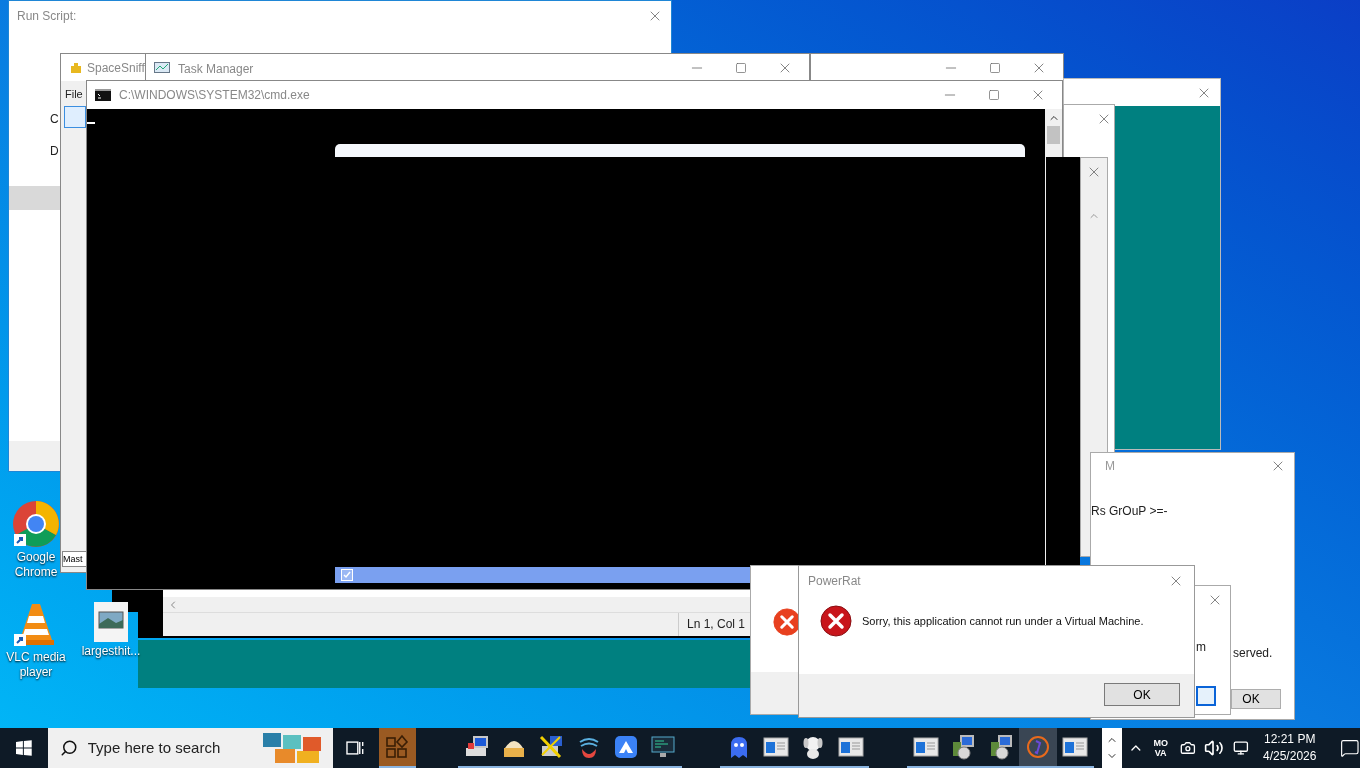  What do you see at coordinates (963, 747) in the screenshot?
I see `setup-icon` at bounding box center [963, 747].